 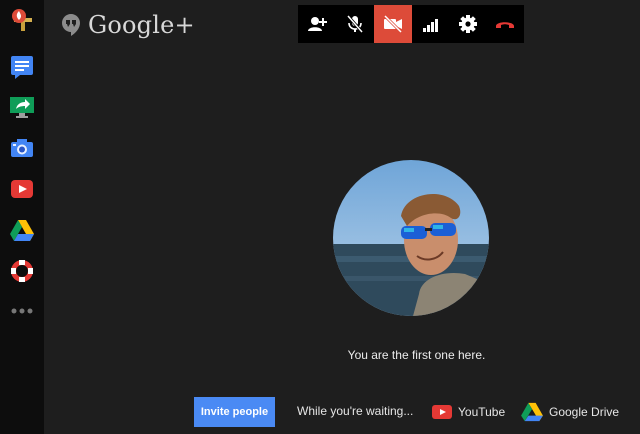 I want to click on youtube-icon, so click(x=442, y=412).